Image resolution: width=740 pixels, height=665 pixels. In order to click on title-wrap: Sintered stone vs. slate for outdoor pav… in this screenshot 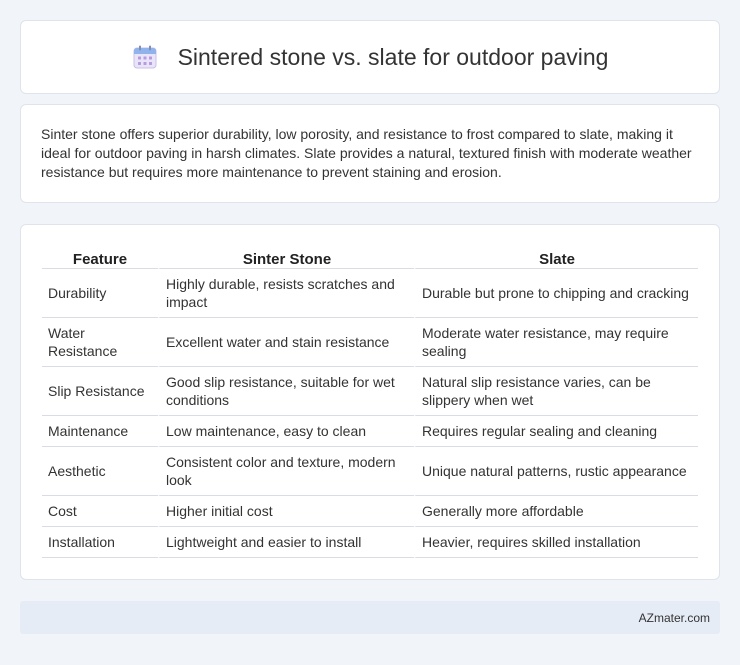, I will do `click(370, 57)`.